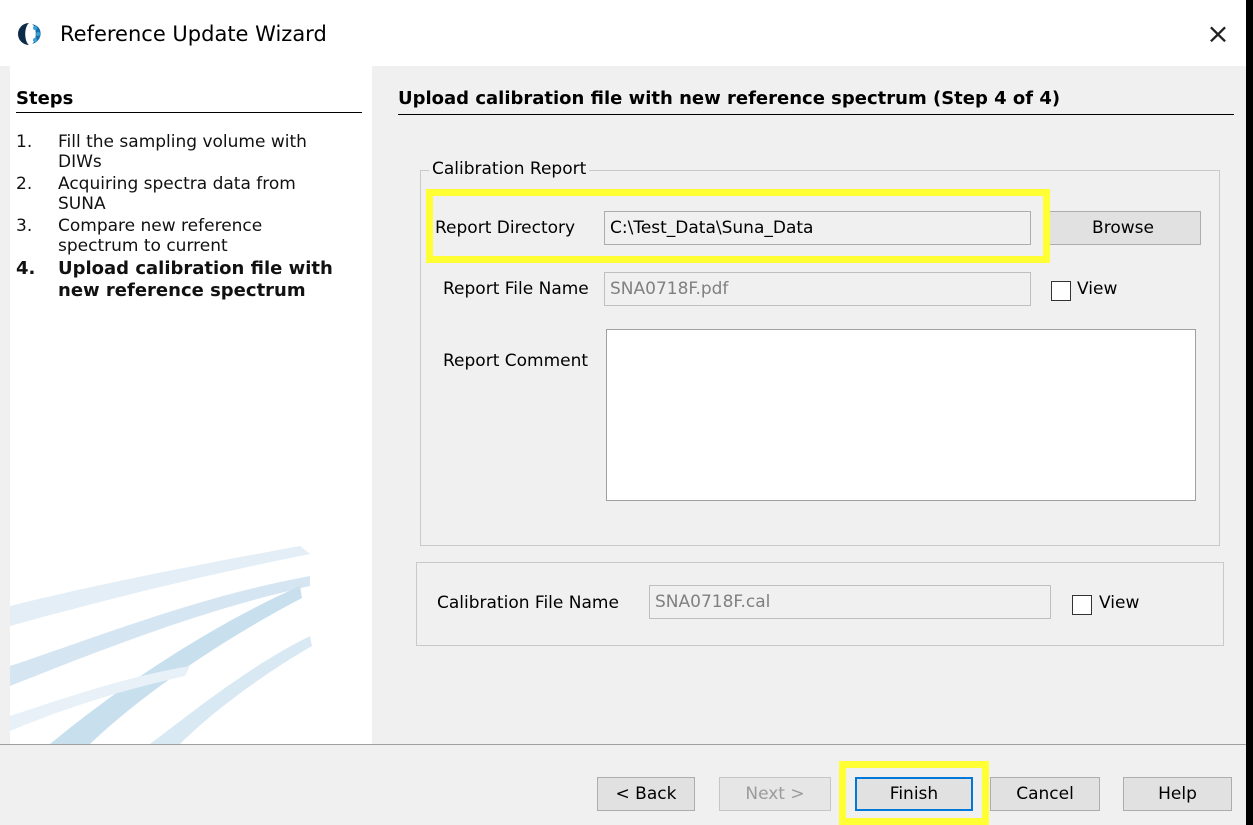 The image size is (1253, 825). I want to click on step-item: 1. Fill the sampling volume with DIWs, so click(191, 152).